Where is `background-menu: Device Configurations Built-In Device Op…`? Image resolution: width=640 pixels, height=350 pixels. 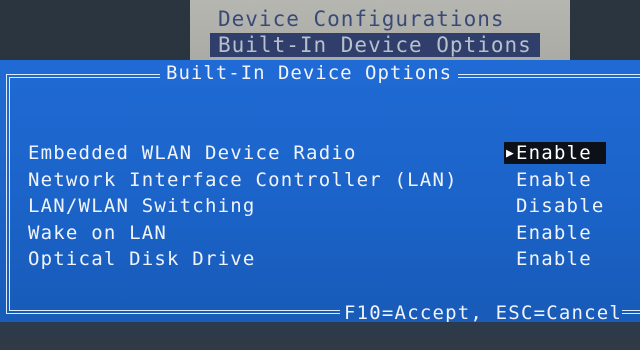
background-menu: Device Configurations Built-In Device Op… is located at coordinates (380, 34).